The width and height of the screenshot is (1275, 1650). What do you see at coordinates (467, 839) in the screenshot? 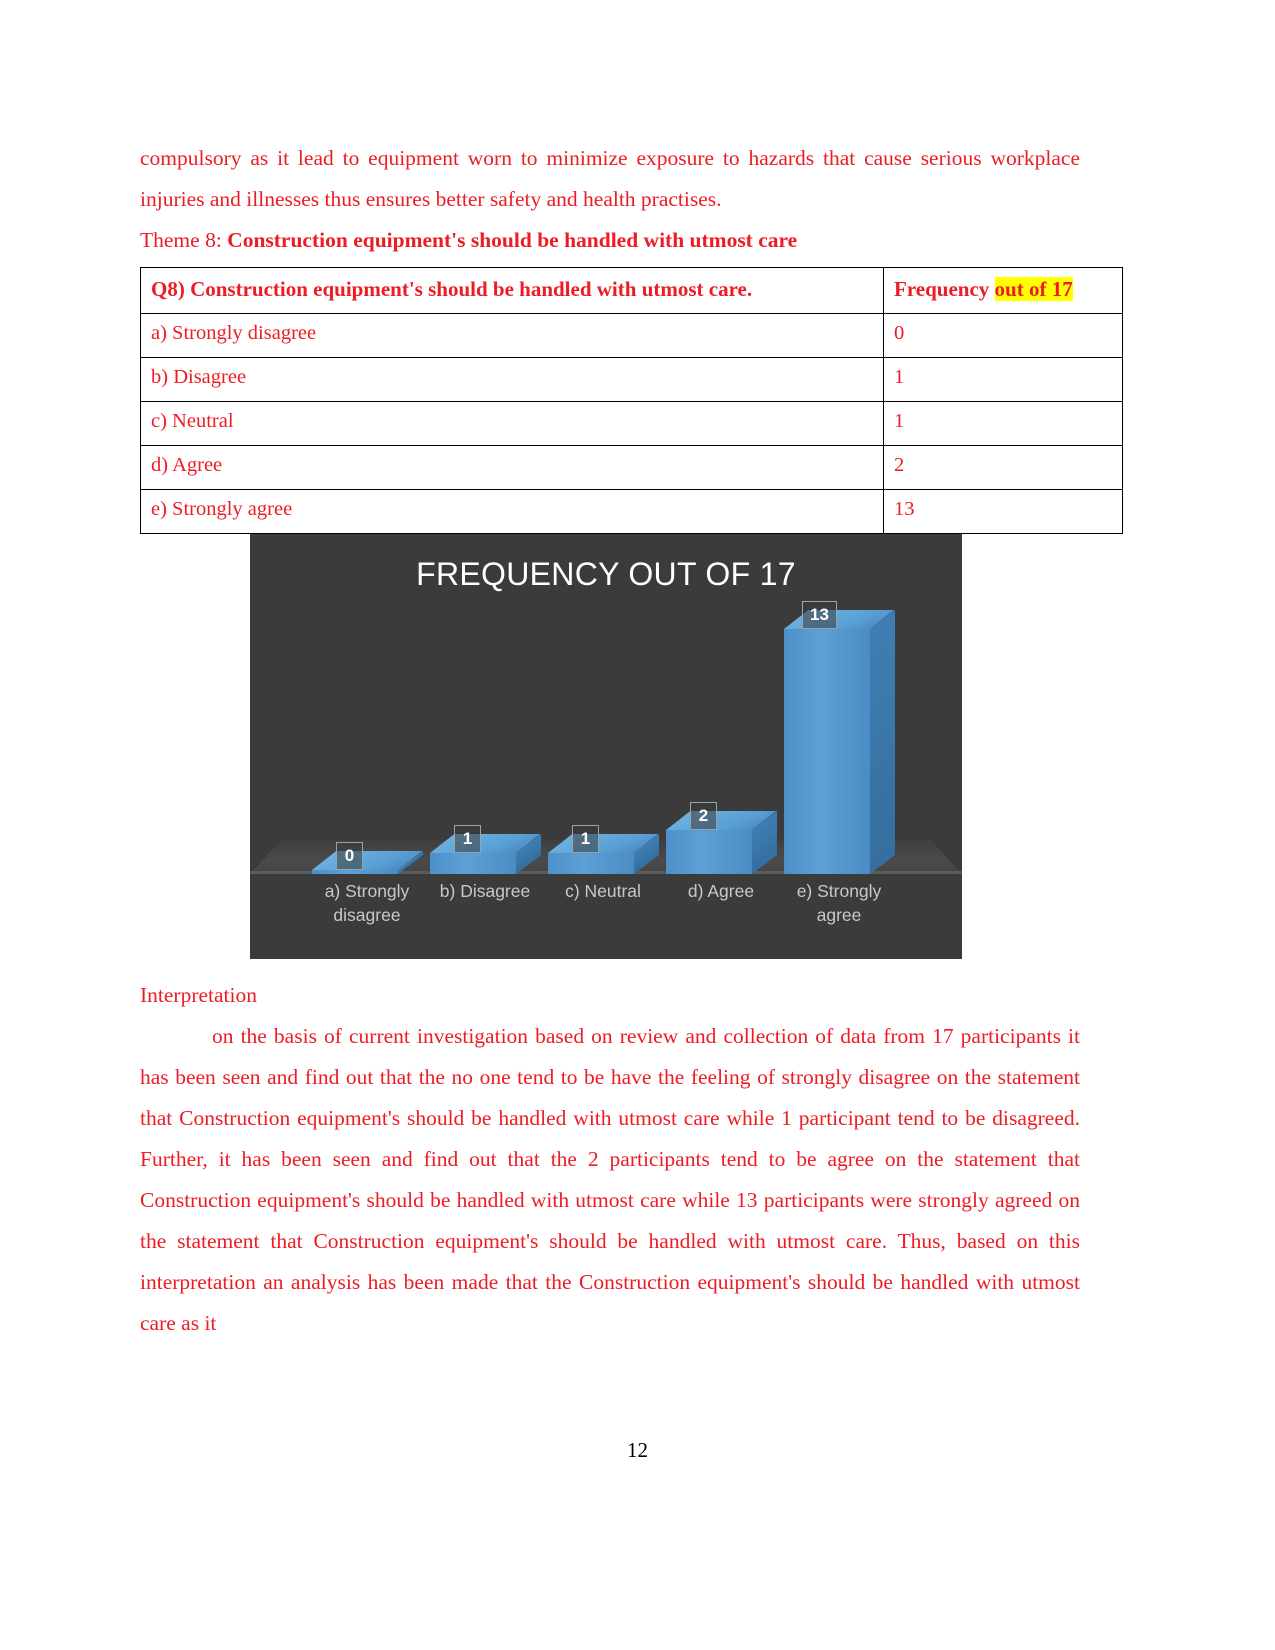
I see `bar-value-label-1: 1` at bounding box center [467, 839].